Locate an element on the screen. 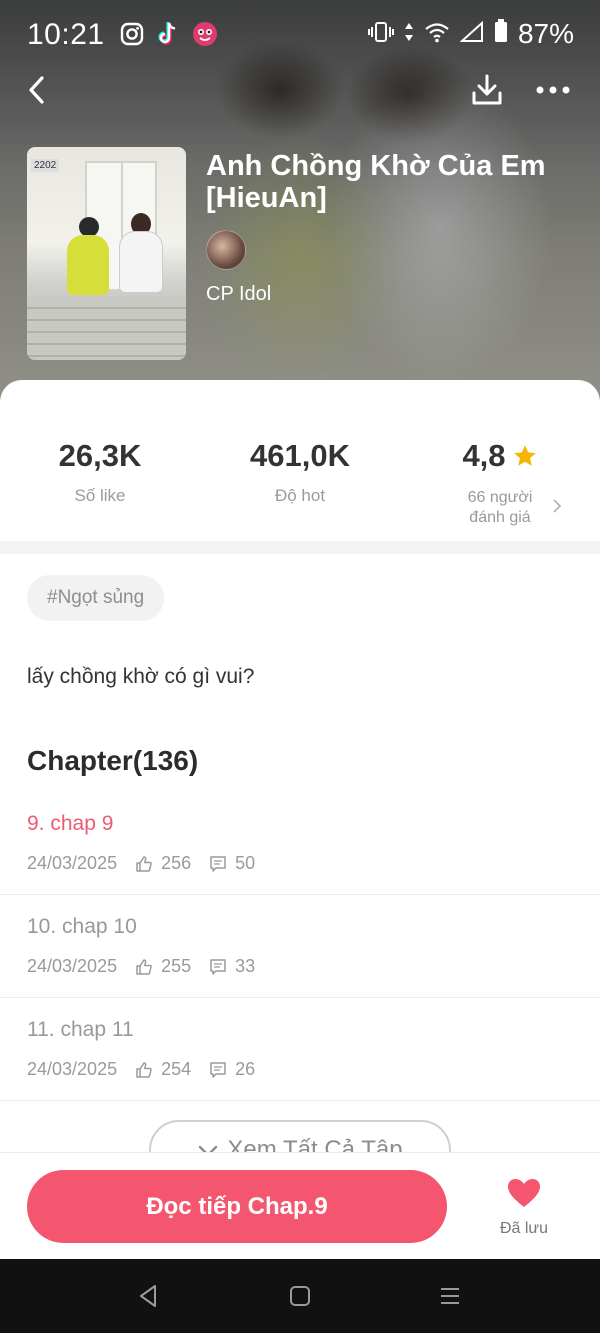 The width and height of the screenshot is (600, 1333). chapter-title: 9. chap 9 is located at coordinates (70, 823).